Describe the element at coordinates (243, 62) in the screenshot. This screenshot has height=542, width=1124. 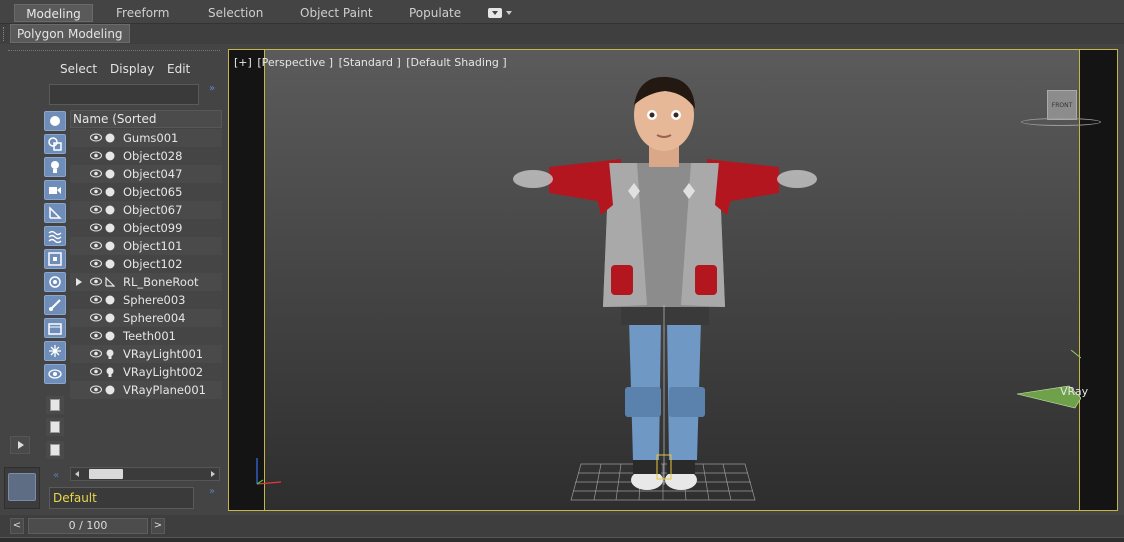
I see `viewport-menu-plus: [+]` at that location.